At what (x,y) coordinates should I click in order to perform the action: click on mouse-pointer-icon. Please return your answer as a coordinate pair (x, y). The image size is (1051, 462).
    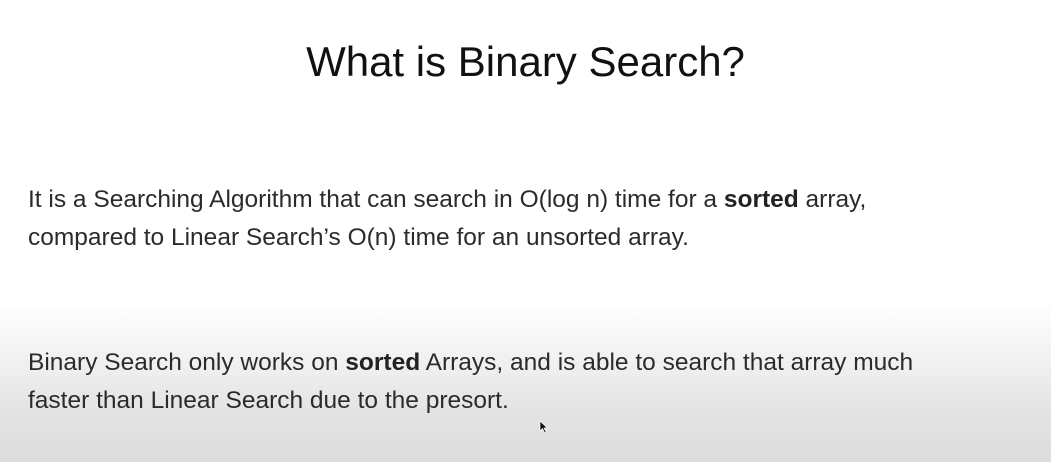
    Looking at the image, I should click on (544, 427).